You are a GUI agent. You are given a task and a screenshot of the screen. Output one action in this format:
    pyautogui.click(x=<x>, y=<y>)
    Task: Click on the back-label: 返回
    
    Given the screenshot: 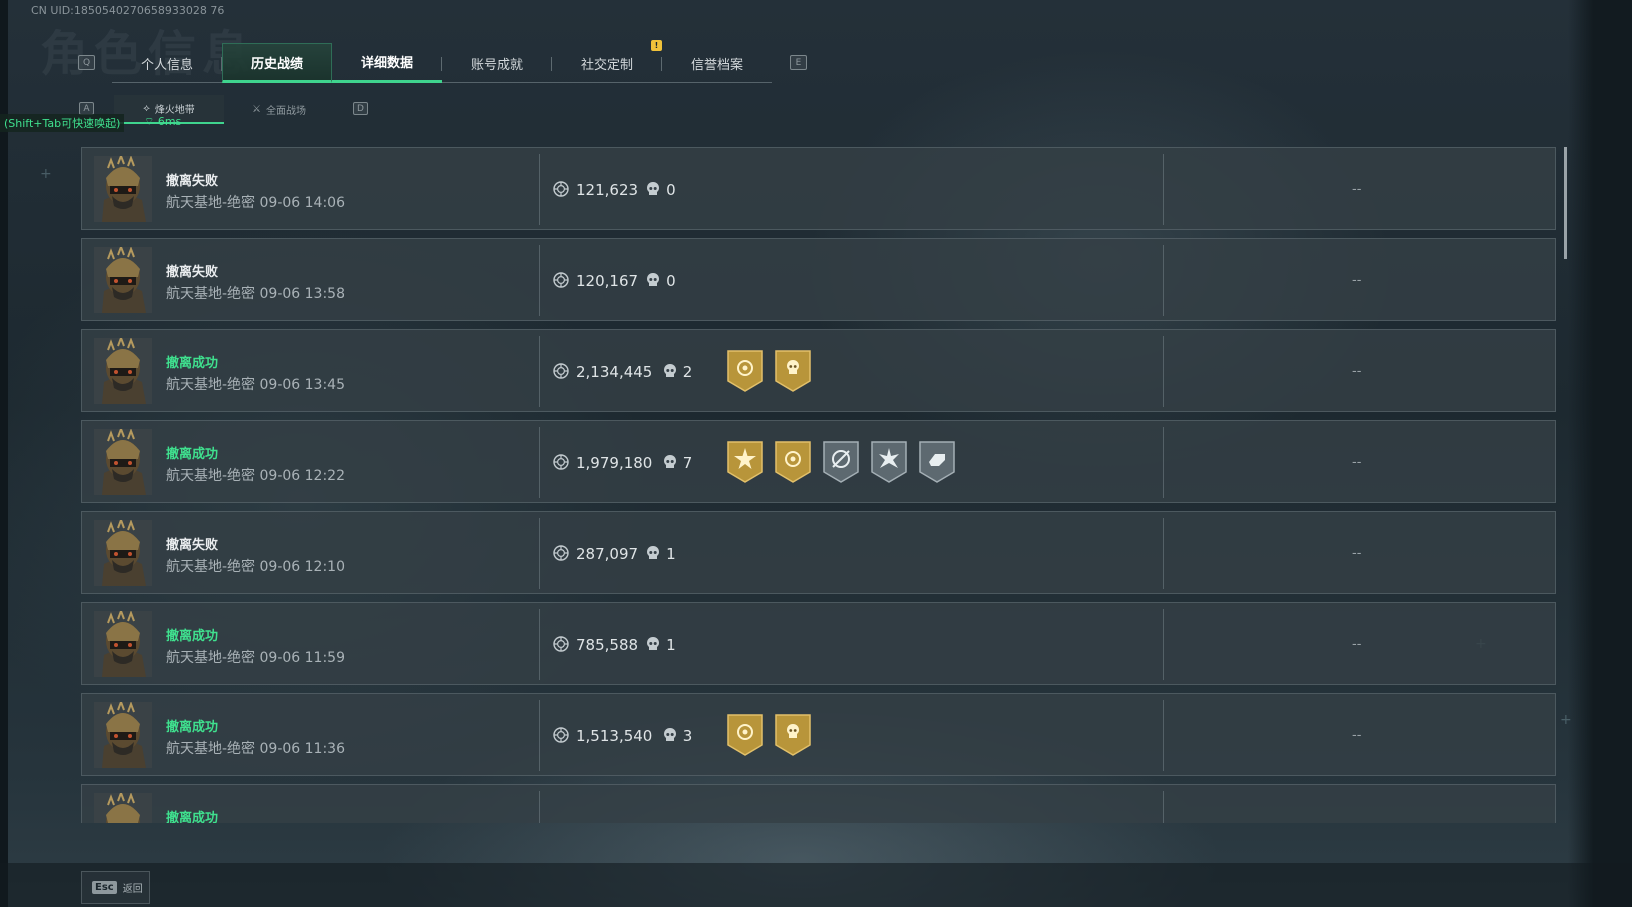 What is the action you would take?
    pyautogui.click(x=132, y=889)
    